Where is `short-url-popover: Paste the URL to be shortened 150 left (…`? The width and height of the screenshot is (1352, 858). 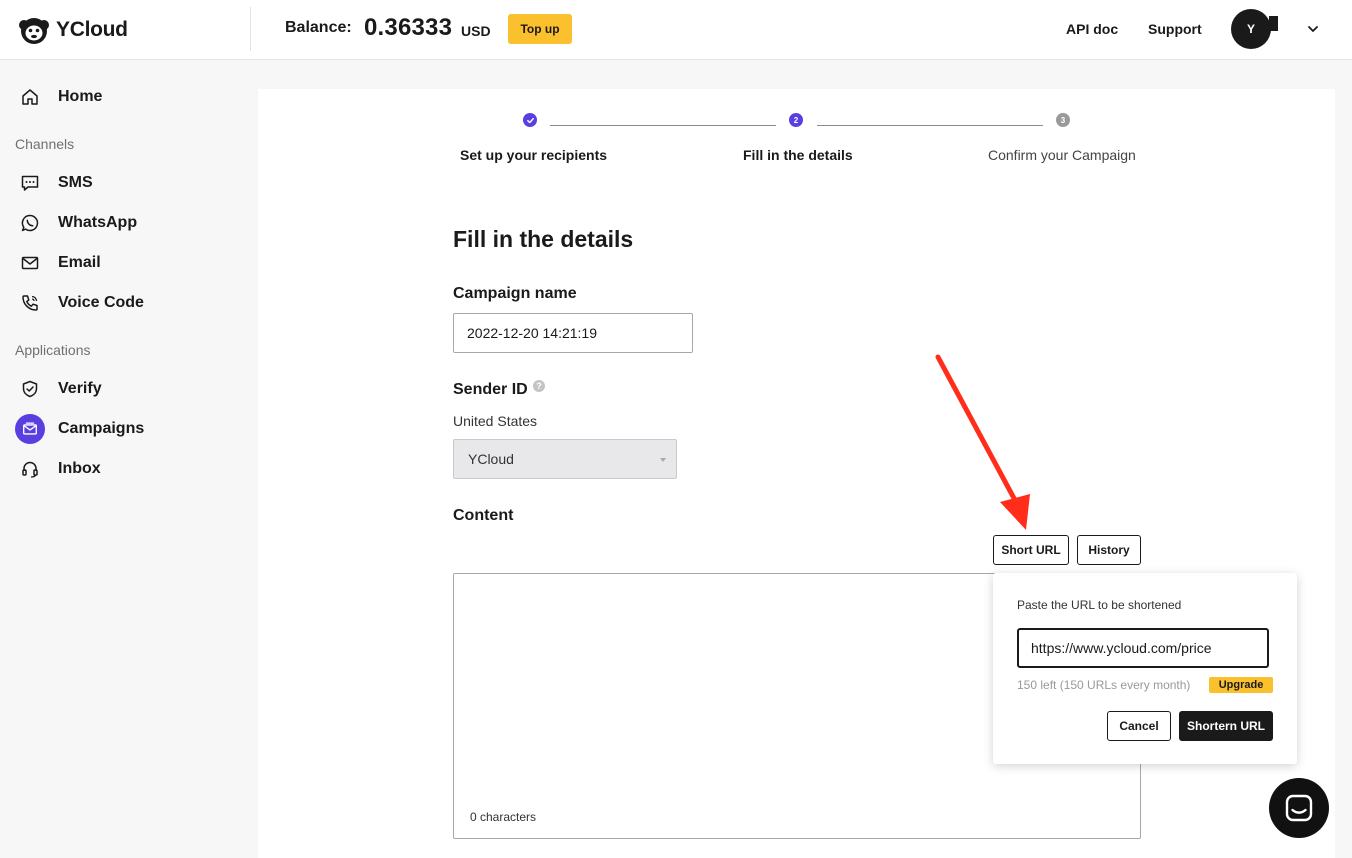 short-url-popover: Paste the URL to be shortened 150 left (… is located at coordinates (1145, 668).